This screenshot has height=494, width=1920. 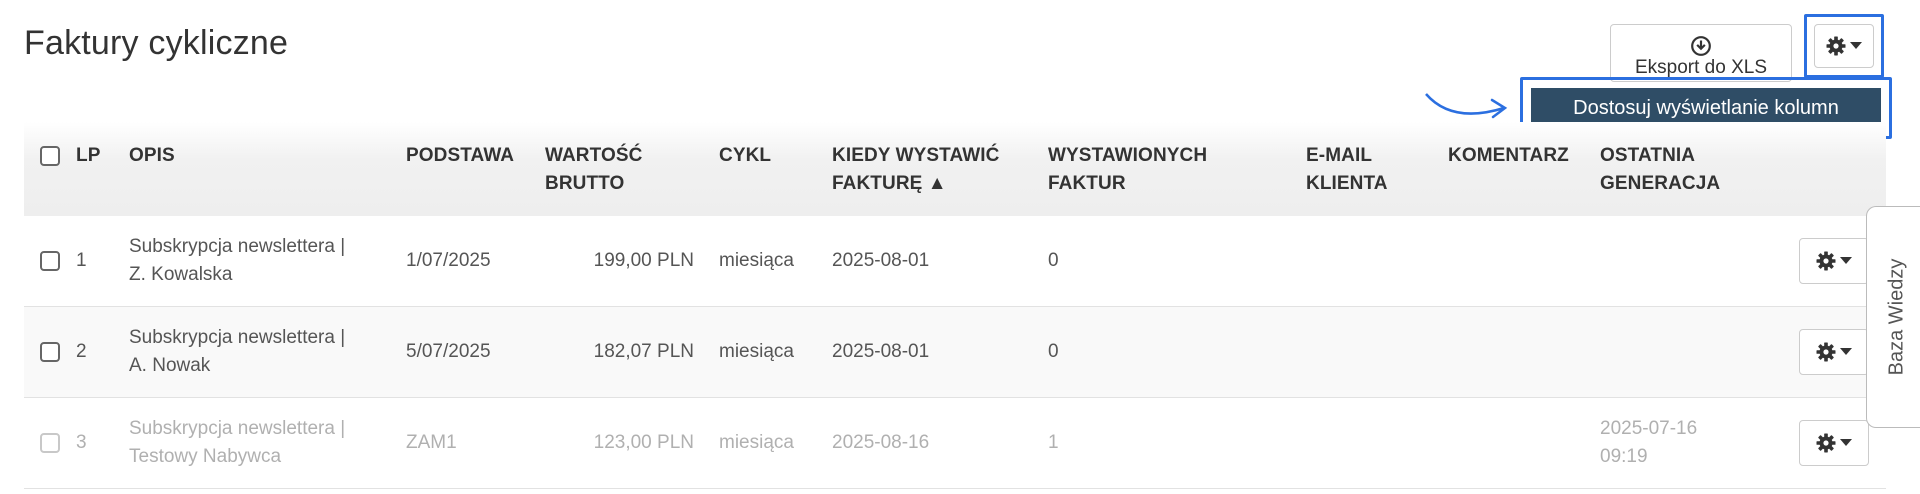 What do you see at coordinates (460, 156) in the screenshot?
I see `header-podstawa: PODSTAWA` at bounding box center [460, 156].